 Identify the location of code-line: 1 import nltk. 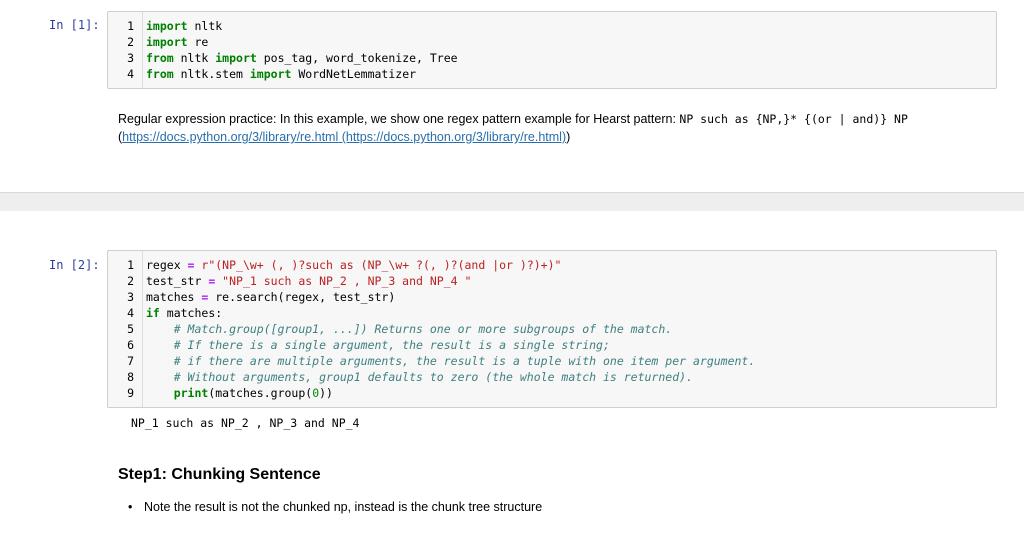
(552, 26).